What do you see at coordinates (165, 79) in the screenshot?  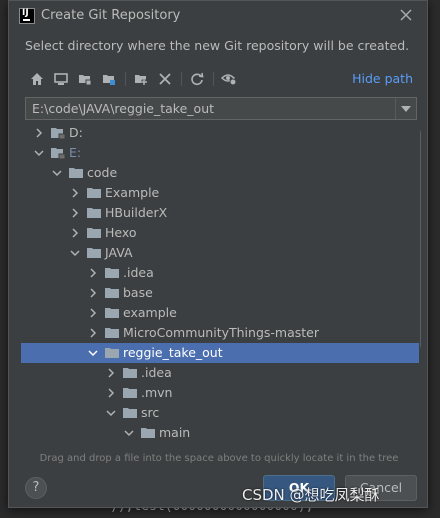 I see `delete-icon` at bounding box center [165, 79].